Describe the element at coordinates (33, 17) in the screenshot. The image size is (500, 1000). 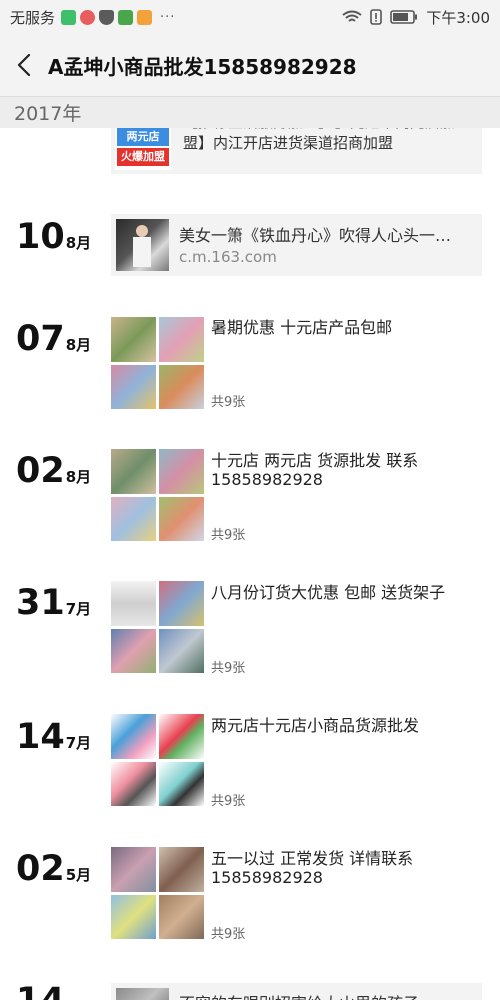
I see `carrier-label: 无服务` at that location.